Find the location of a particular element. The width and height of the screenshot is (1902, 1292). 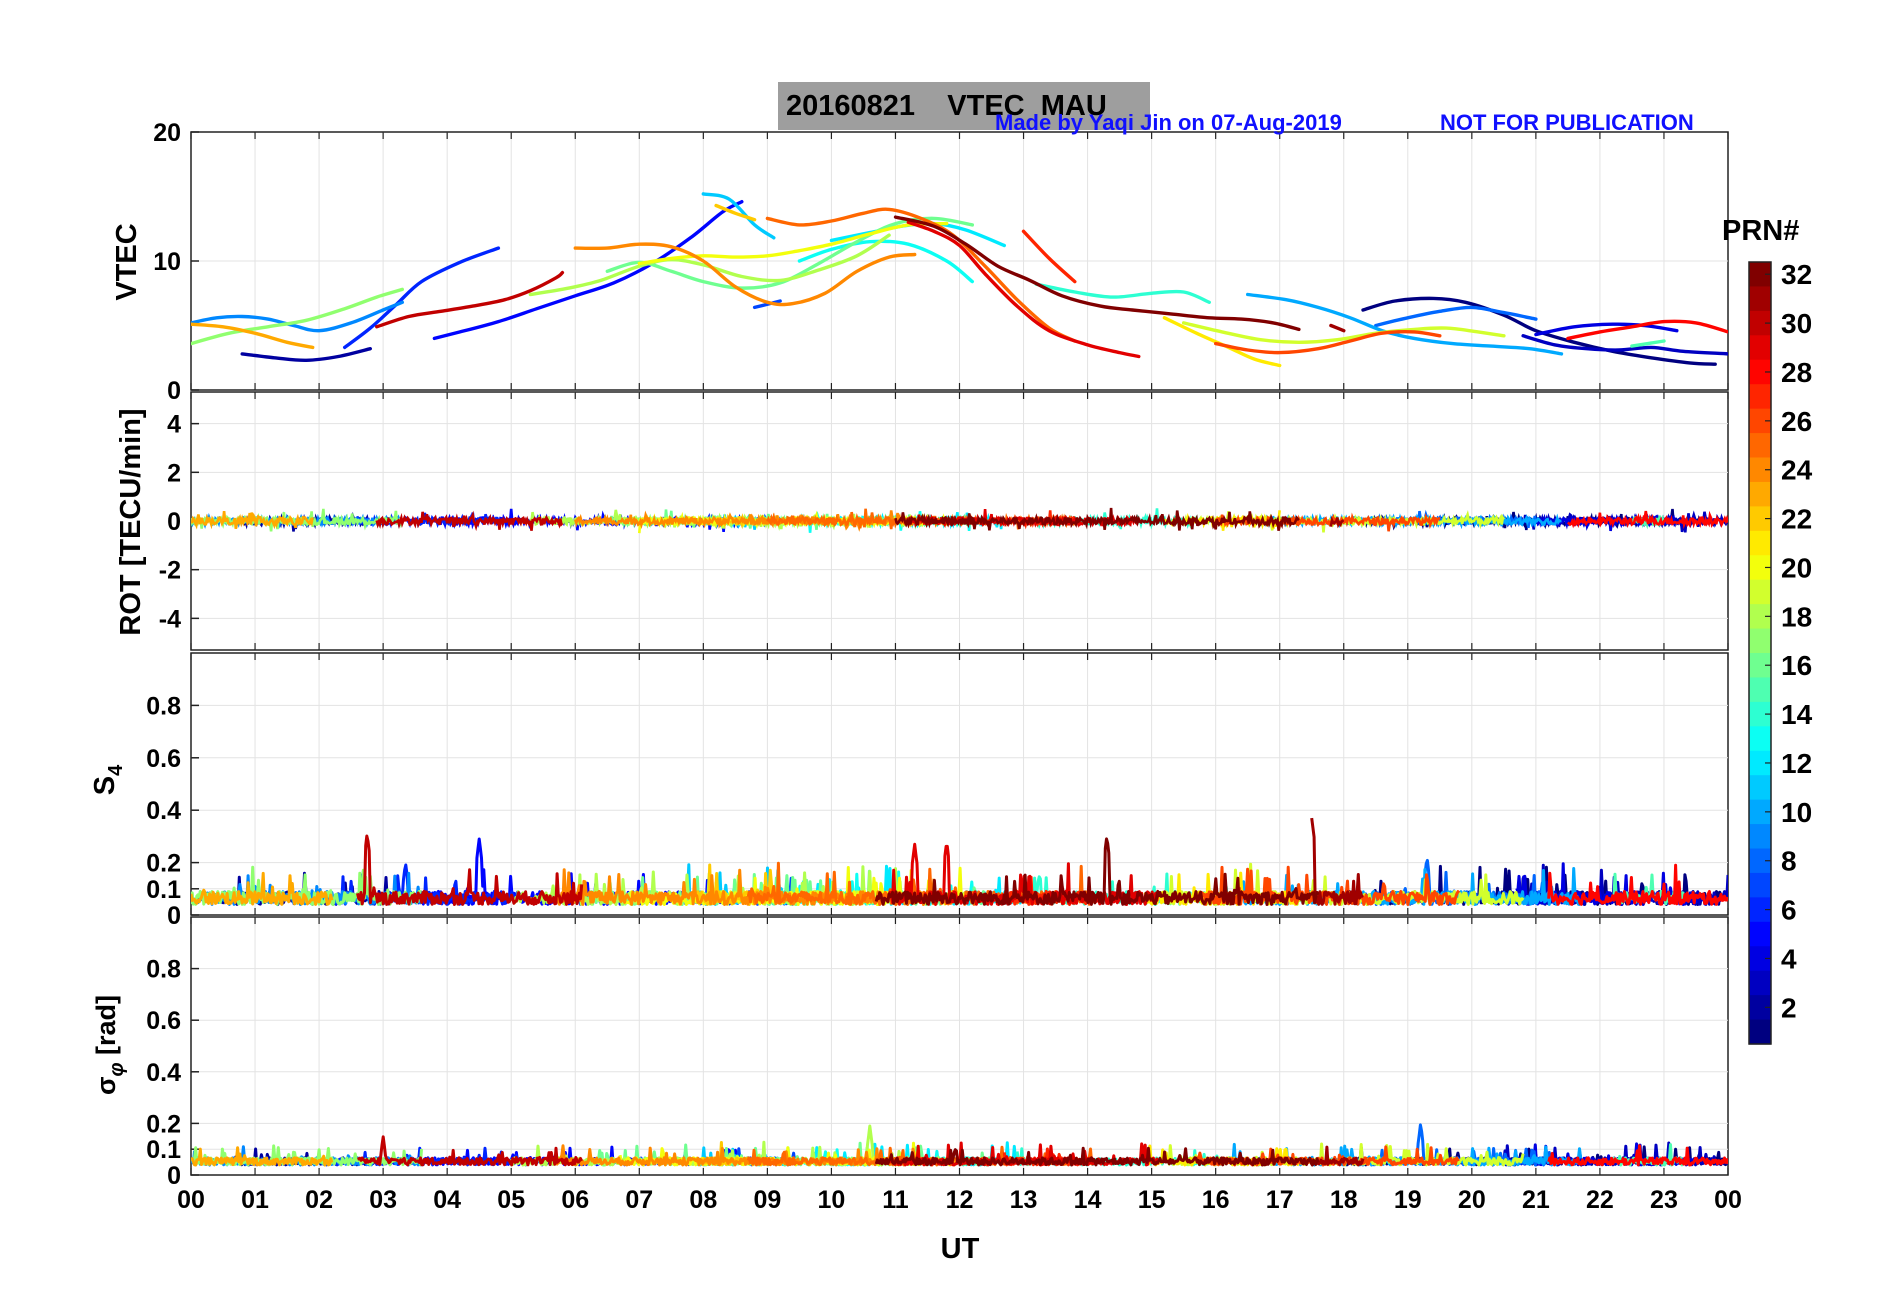

colorbar-tick-label: 14 is located at coordinates (1797, 714).